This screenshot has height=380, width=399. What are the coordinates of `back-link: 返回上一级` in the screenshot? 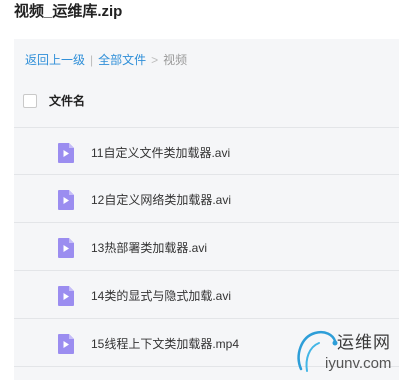 It's located at (55, 60).